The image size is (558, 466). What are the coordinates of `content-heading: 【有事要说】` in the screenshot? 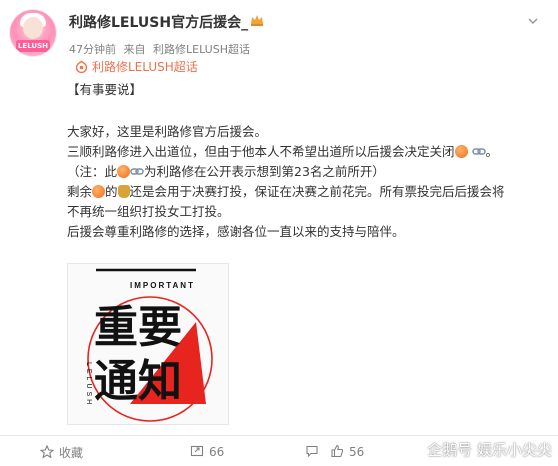 It's located at (105, 89).